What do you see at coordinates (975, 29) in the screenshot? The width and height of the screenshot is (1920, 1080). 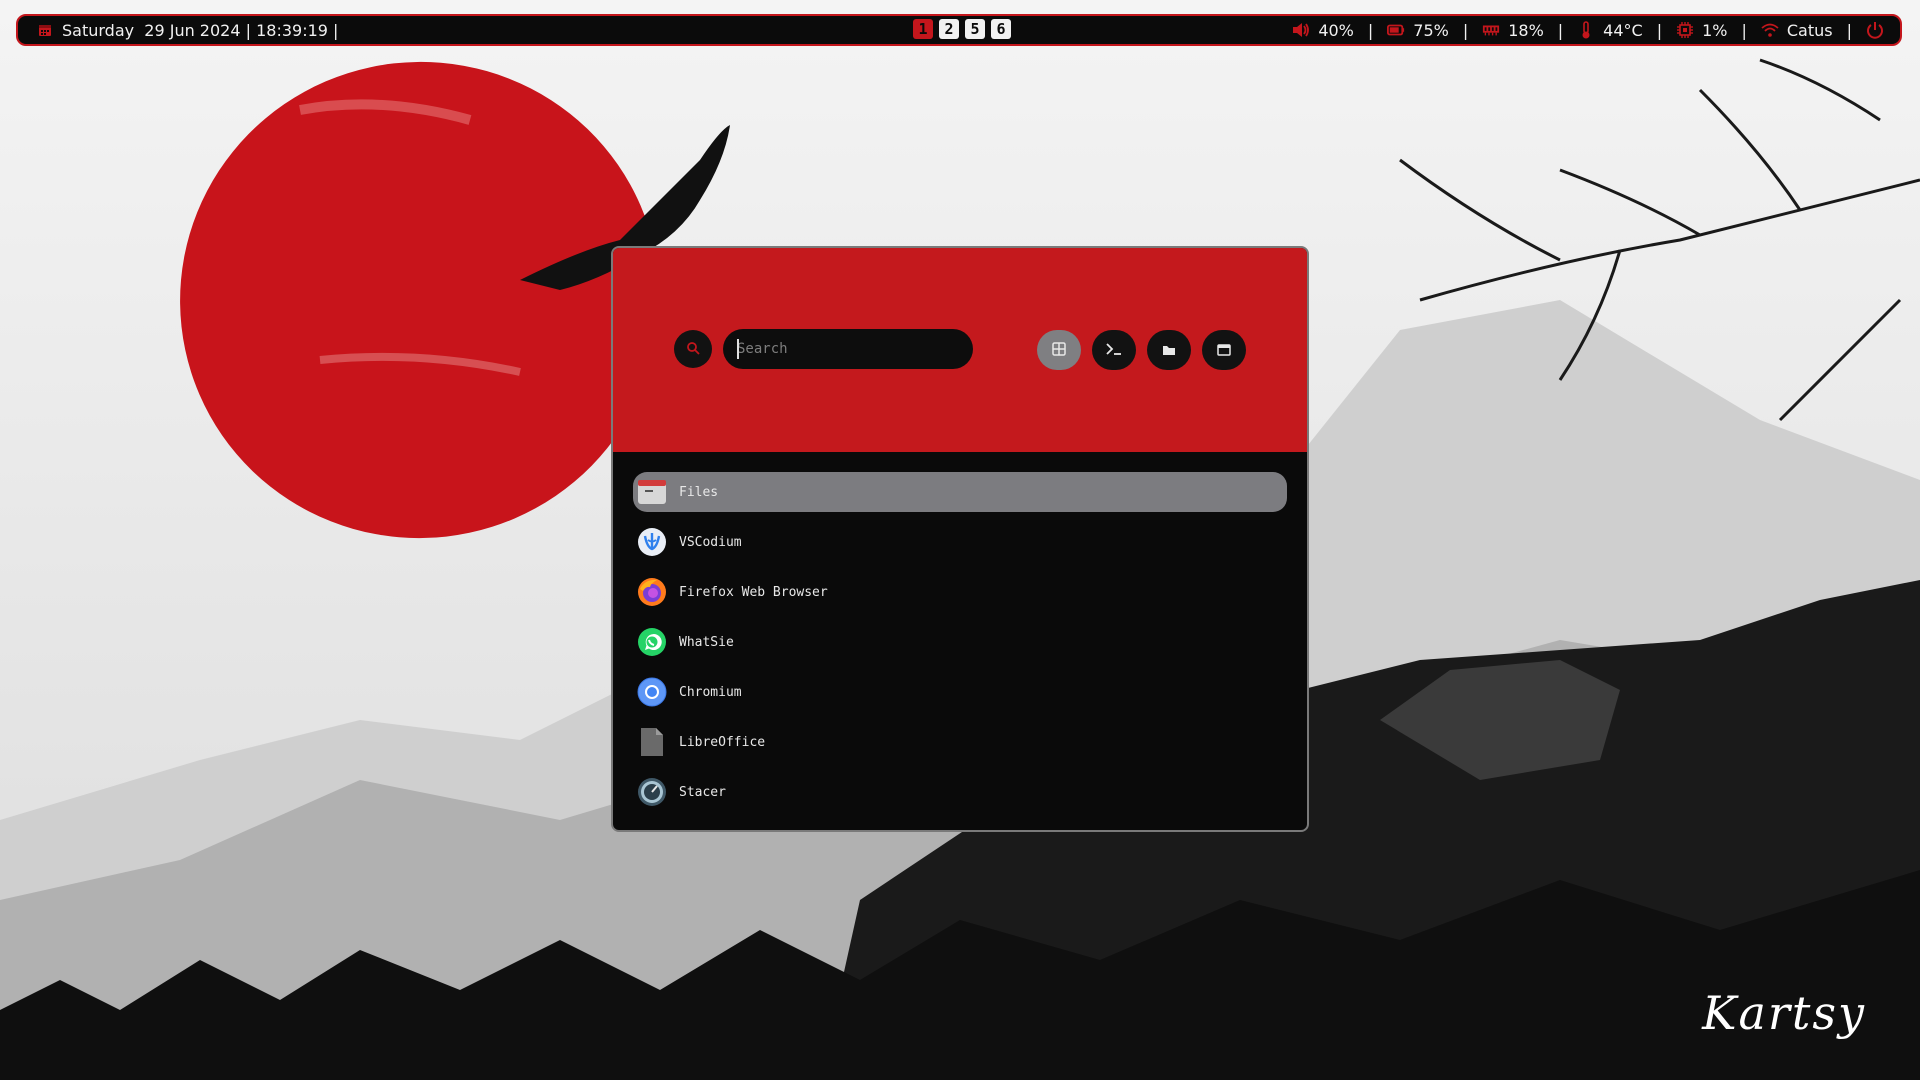 I see `workspace-5-button: 5` at bounding box center [975, 29].